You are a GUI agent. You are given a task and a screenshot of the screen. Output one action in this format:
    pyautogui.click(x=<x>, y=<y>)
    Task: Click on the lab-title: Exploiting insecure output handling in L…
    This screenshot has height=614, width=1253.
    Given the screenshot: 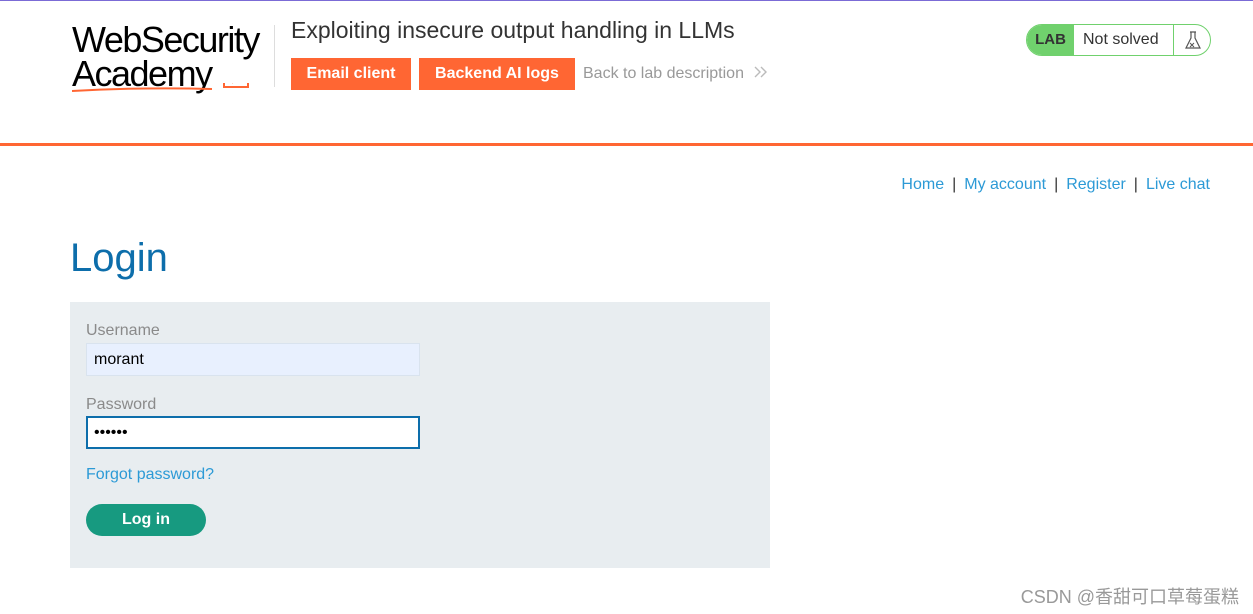 What is the action you would take?
    pyautogui.click(x=513, y=30)
    